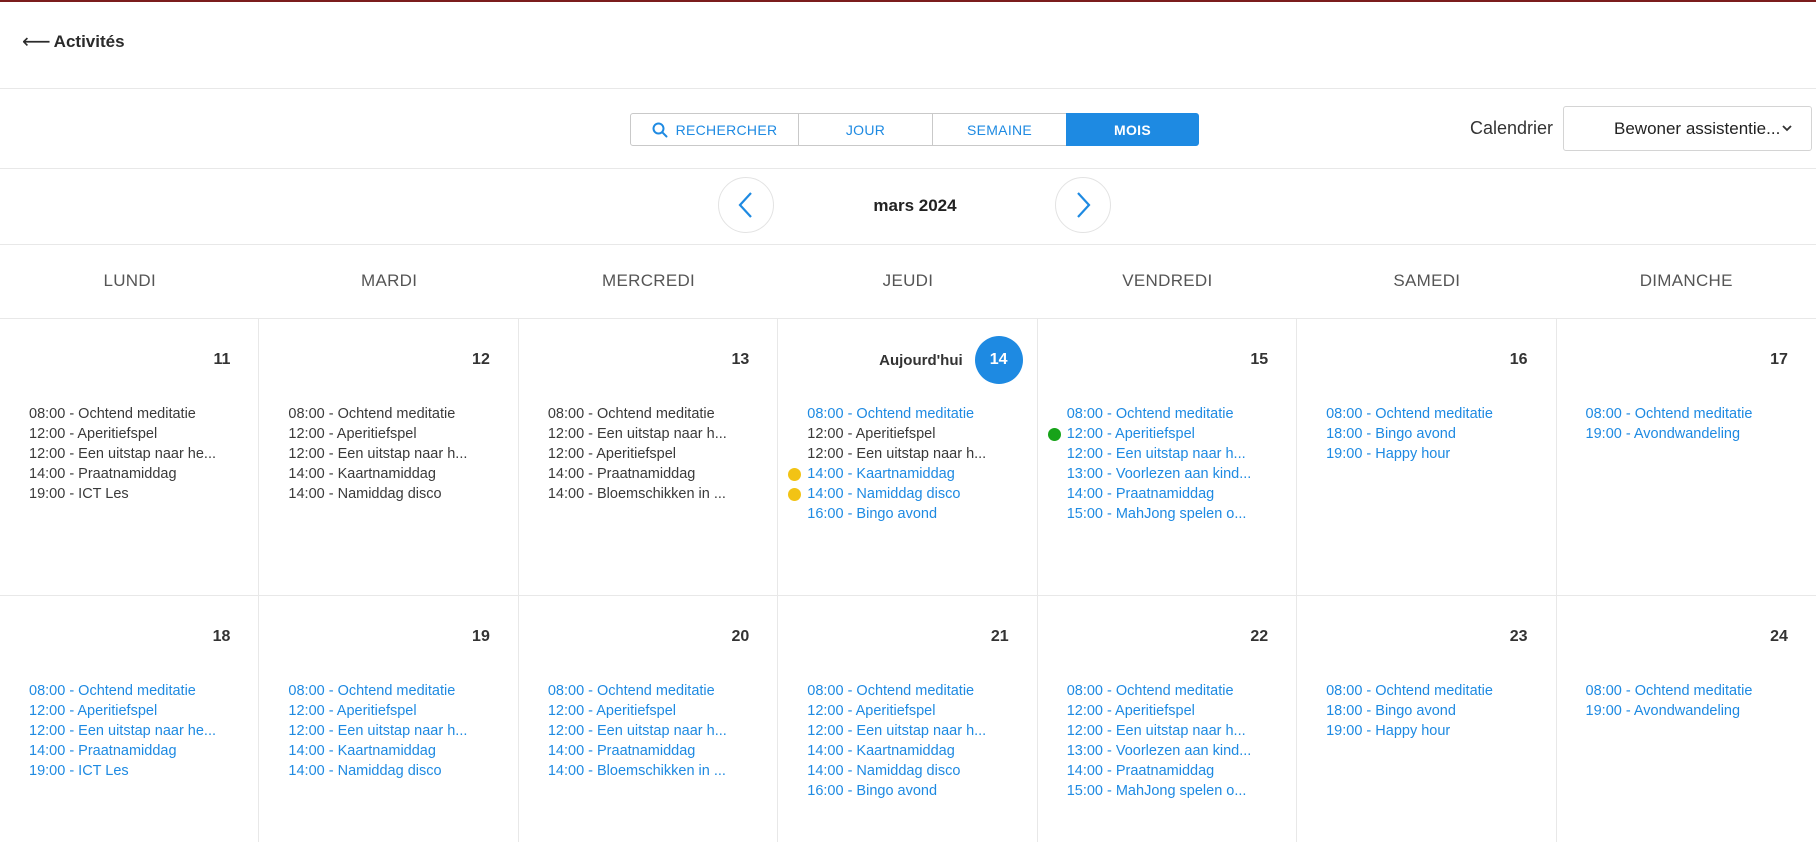 The width and height of the screenshot is (1816, 842). I want to click on calendar-label: Calendrier, so click(1512, 128).